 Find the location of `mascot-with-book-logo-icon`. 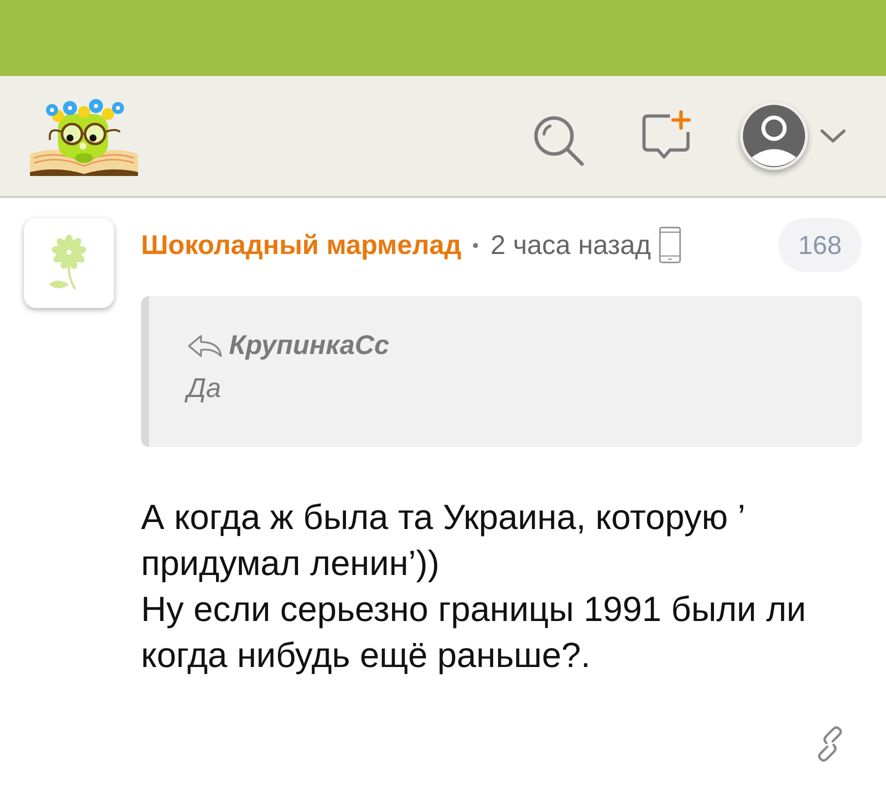

mascot-with-book-logo-icon is located at coordinates (84, 136).